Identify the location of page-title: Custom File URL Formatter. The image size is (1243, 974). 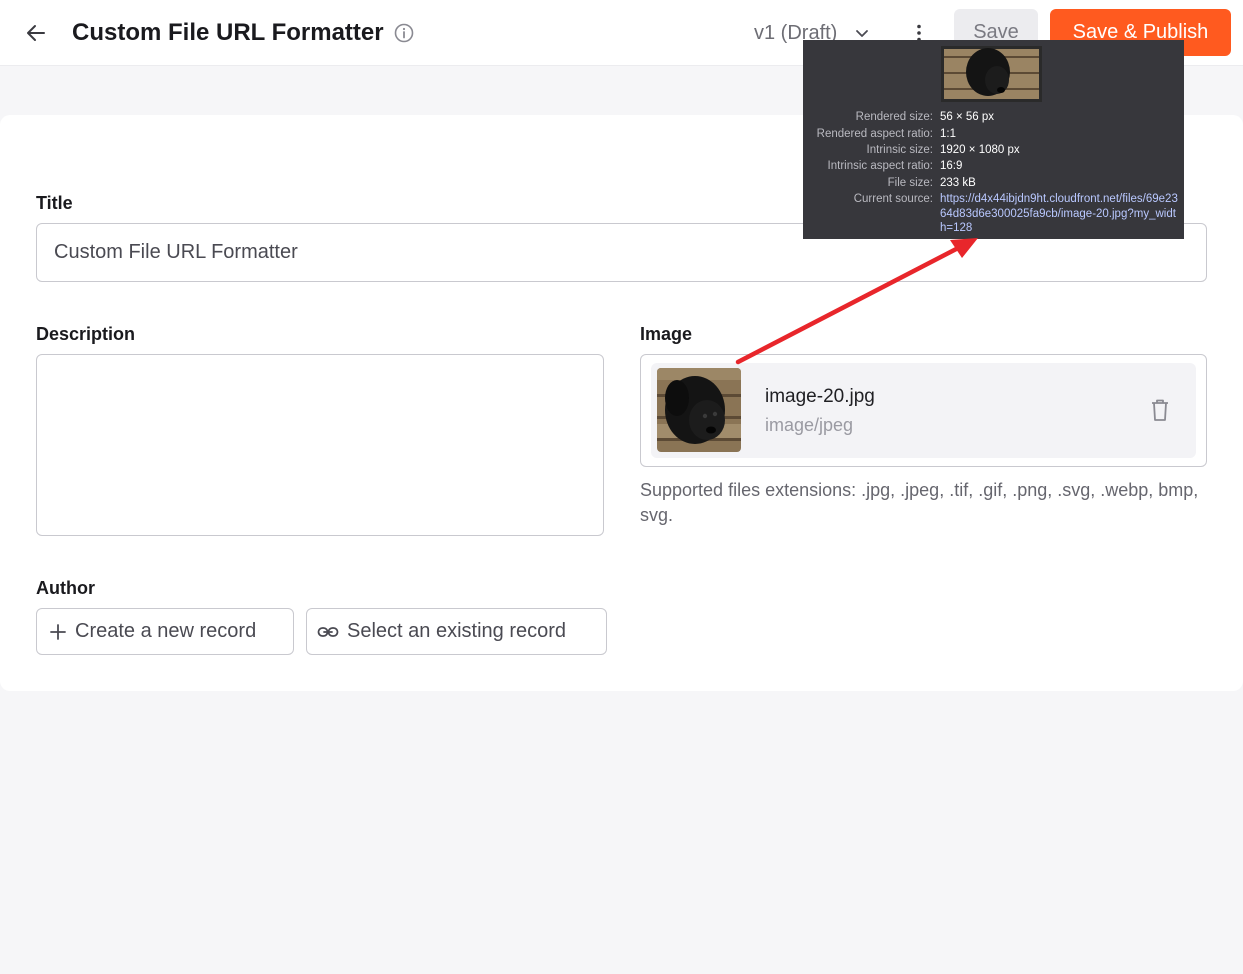
(228, 32).